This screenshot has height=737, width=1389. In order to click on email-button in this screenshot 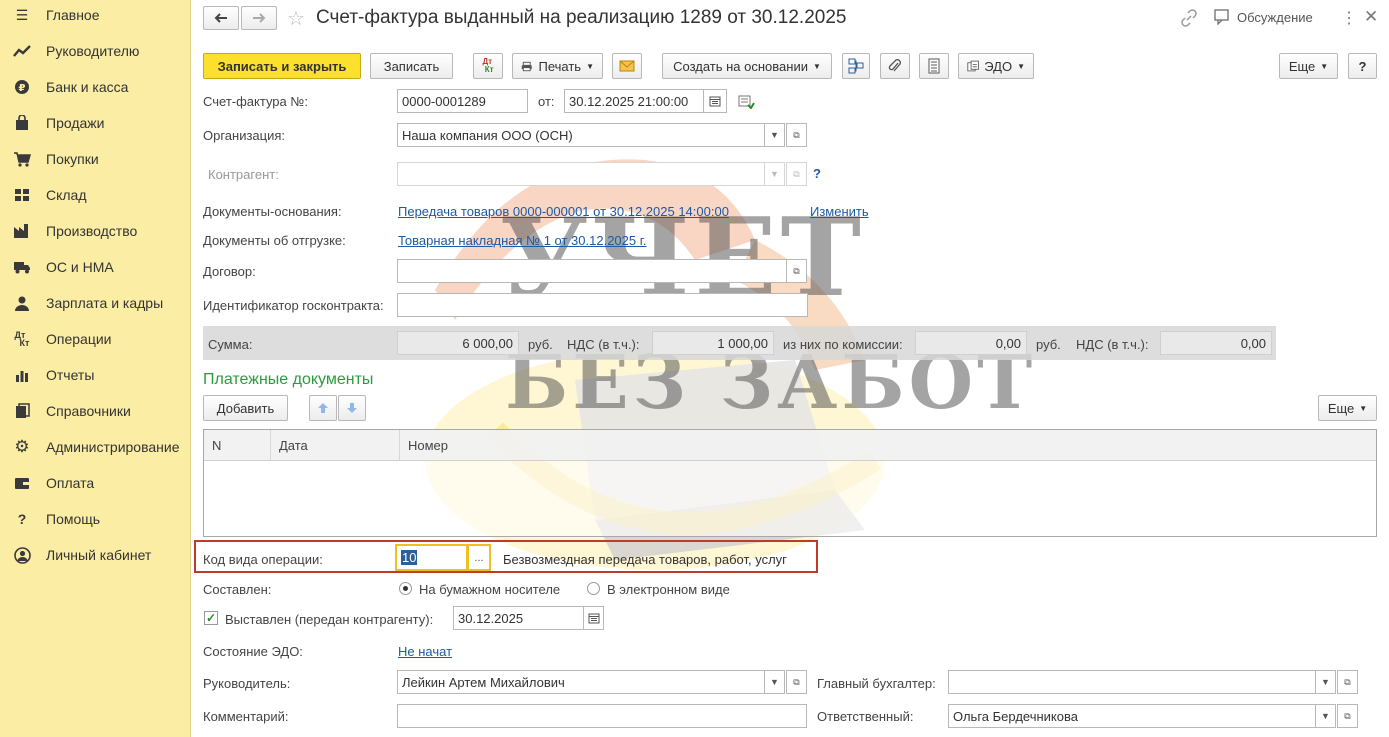, I will do `click(627, 66)`.